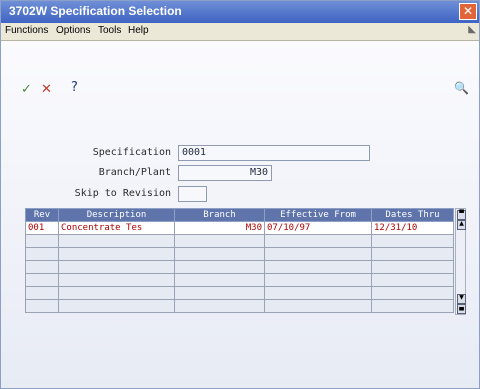  Describe the element at coordinates (318, 215) in the screenshot. I see `column-header-effective-from: Effective From` at that location.